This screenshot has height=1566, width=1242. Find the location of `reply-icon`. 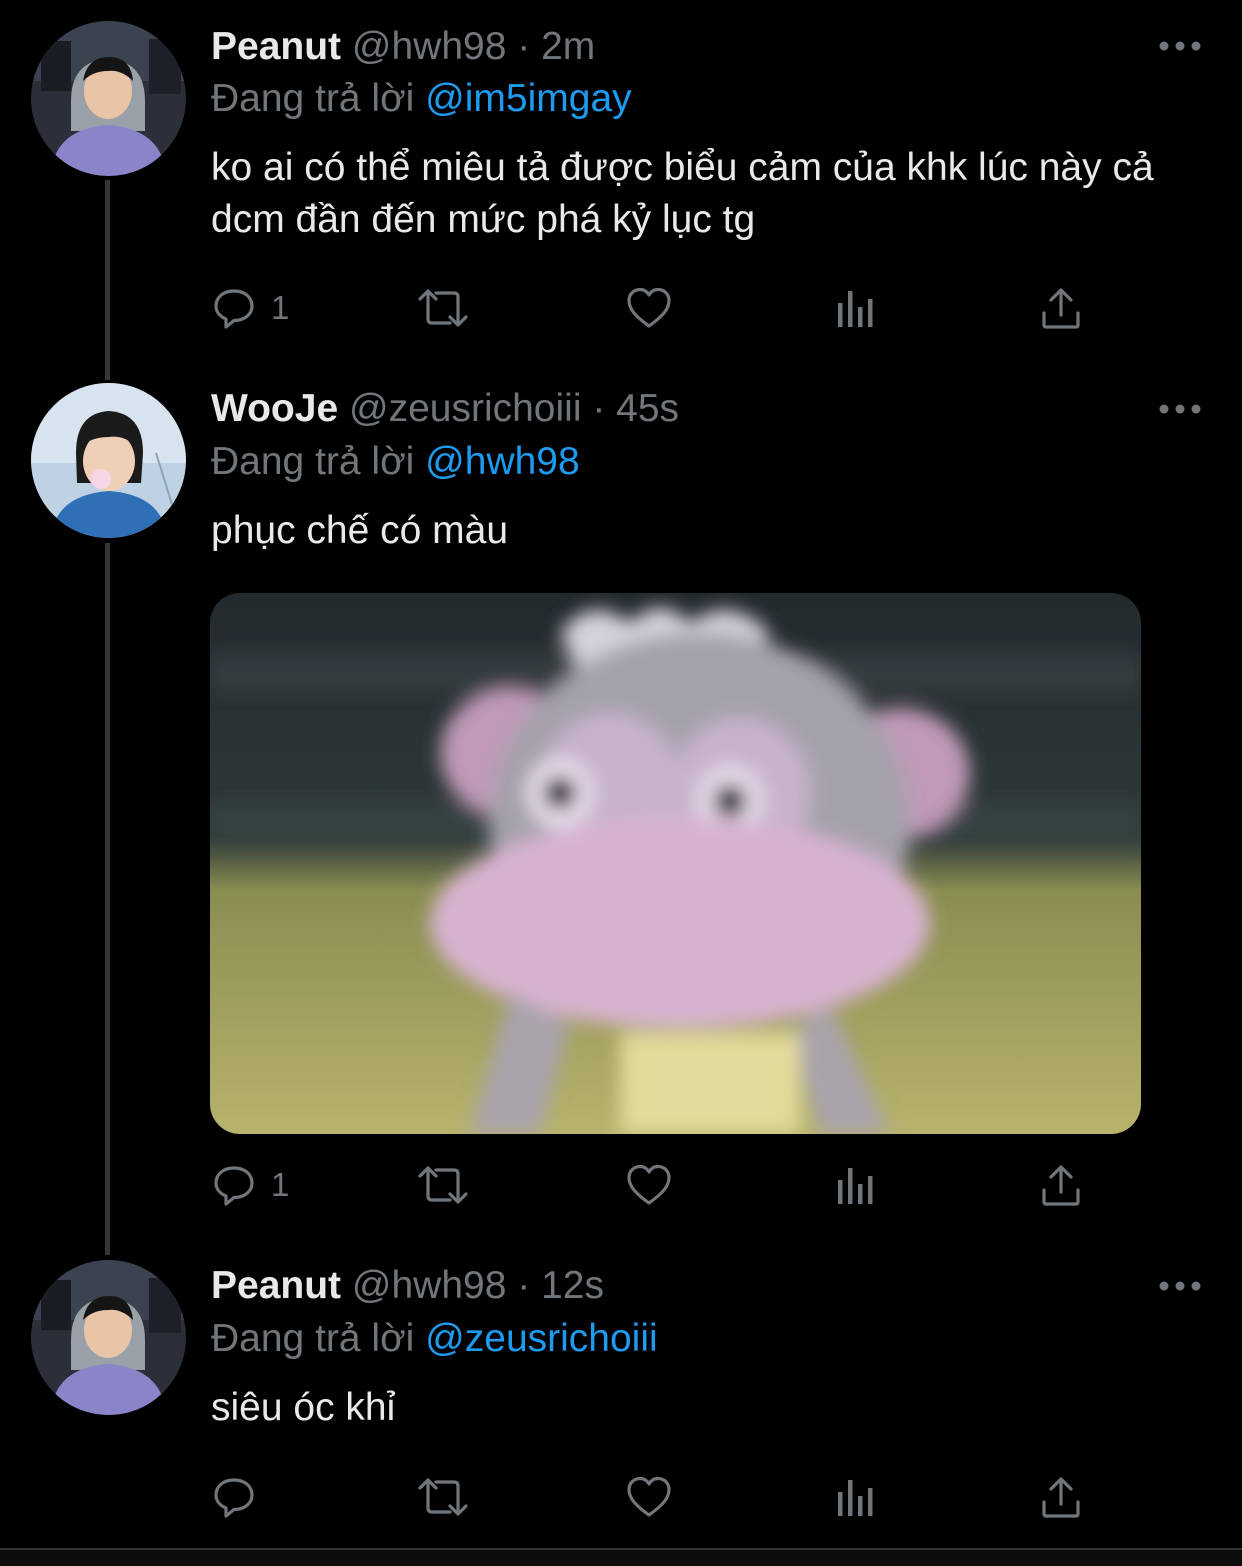

reply-icon is located at coordinates (234, 1498).